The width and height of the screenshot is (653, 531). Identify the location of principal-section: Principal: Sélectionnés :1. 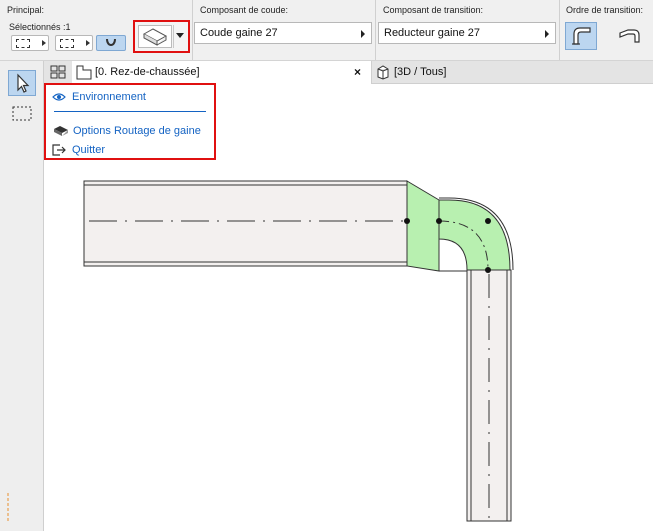
(96, 30).